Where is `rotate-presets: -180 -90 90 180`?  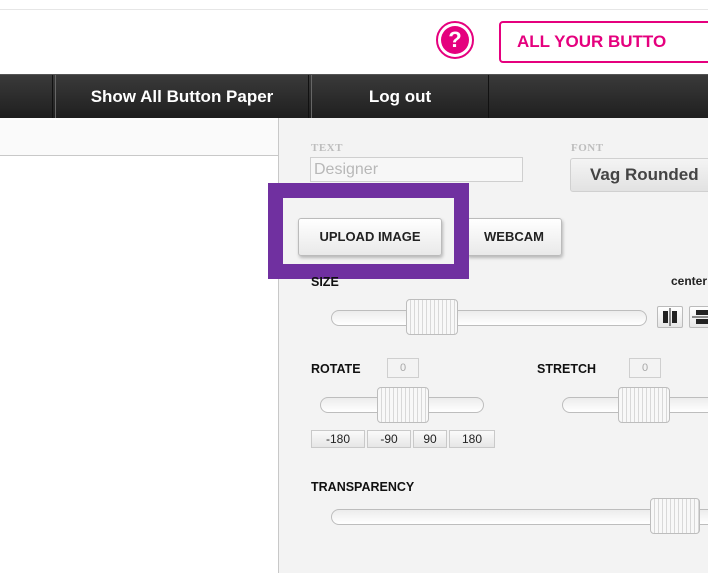
rotate-presets: -180 -90 90 180 is located at coordinates (404, 439).